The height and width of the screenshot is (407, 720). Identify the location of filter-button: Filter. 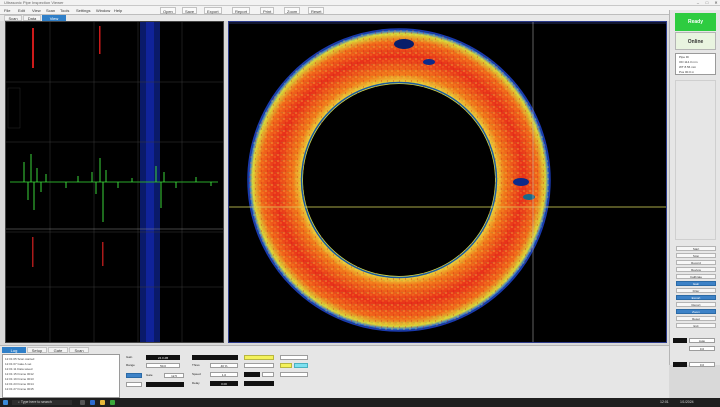
(696, 290).